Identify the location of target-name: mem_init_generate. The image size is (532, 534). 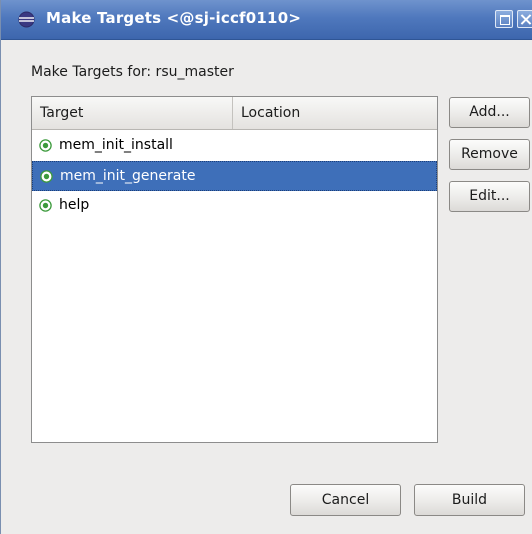
(128, 176).